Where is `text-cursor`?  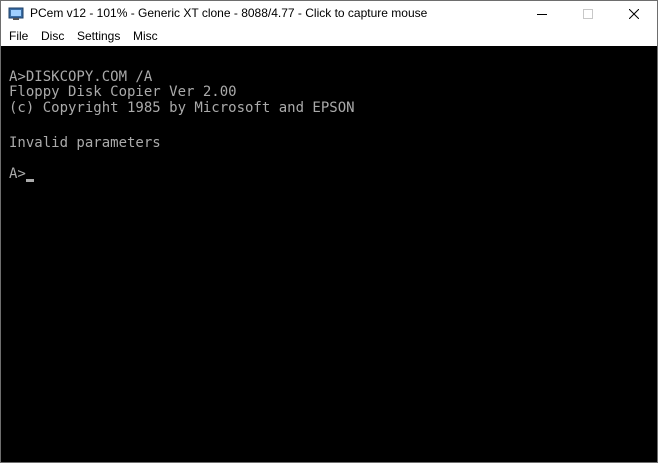 text-cursor is located at coordinates (30, 180).